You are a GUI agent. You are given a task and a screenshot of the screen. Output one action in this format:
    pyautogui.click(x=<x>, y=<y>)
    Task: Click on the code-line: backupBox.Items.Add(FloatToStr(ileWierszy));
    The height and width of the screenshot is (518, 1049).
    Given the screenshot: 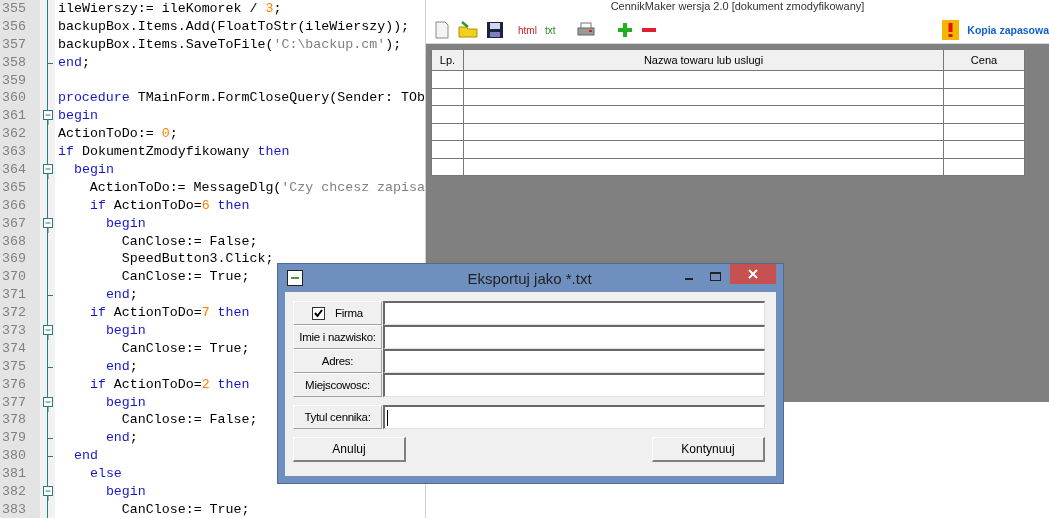 What is the action you would take?
    pyautogui.click(x=234, y=26)
    